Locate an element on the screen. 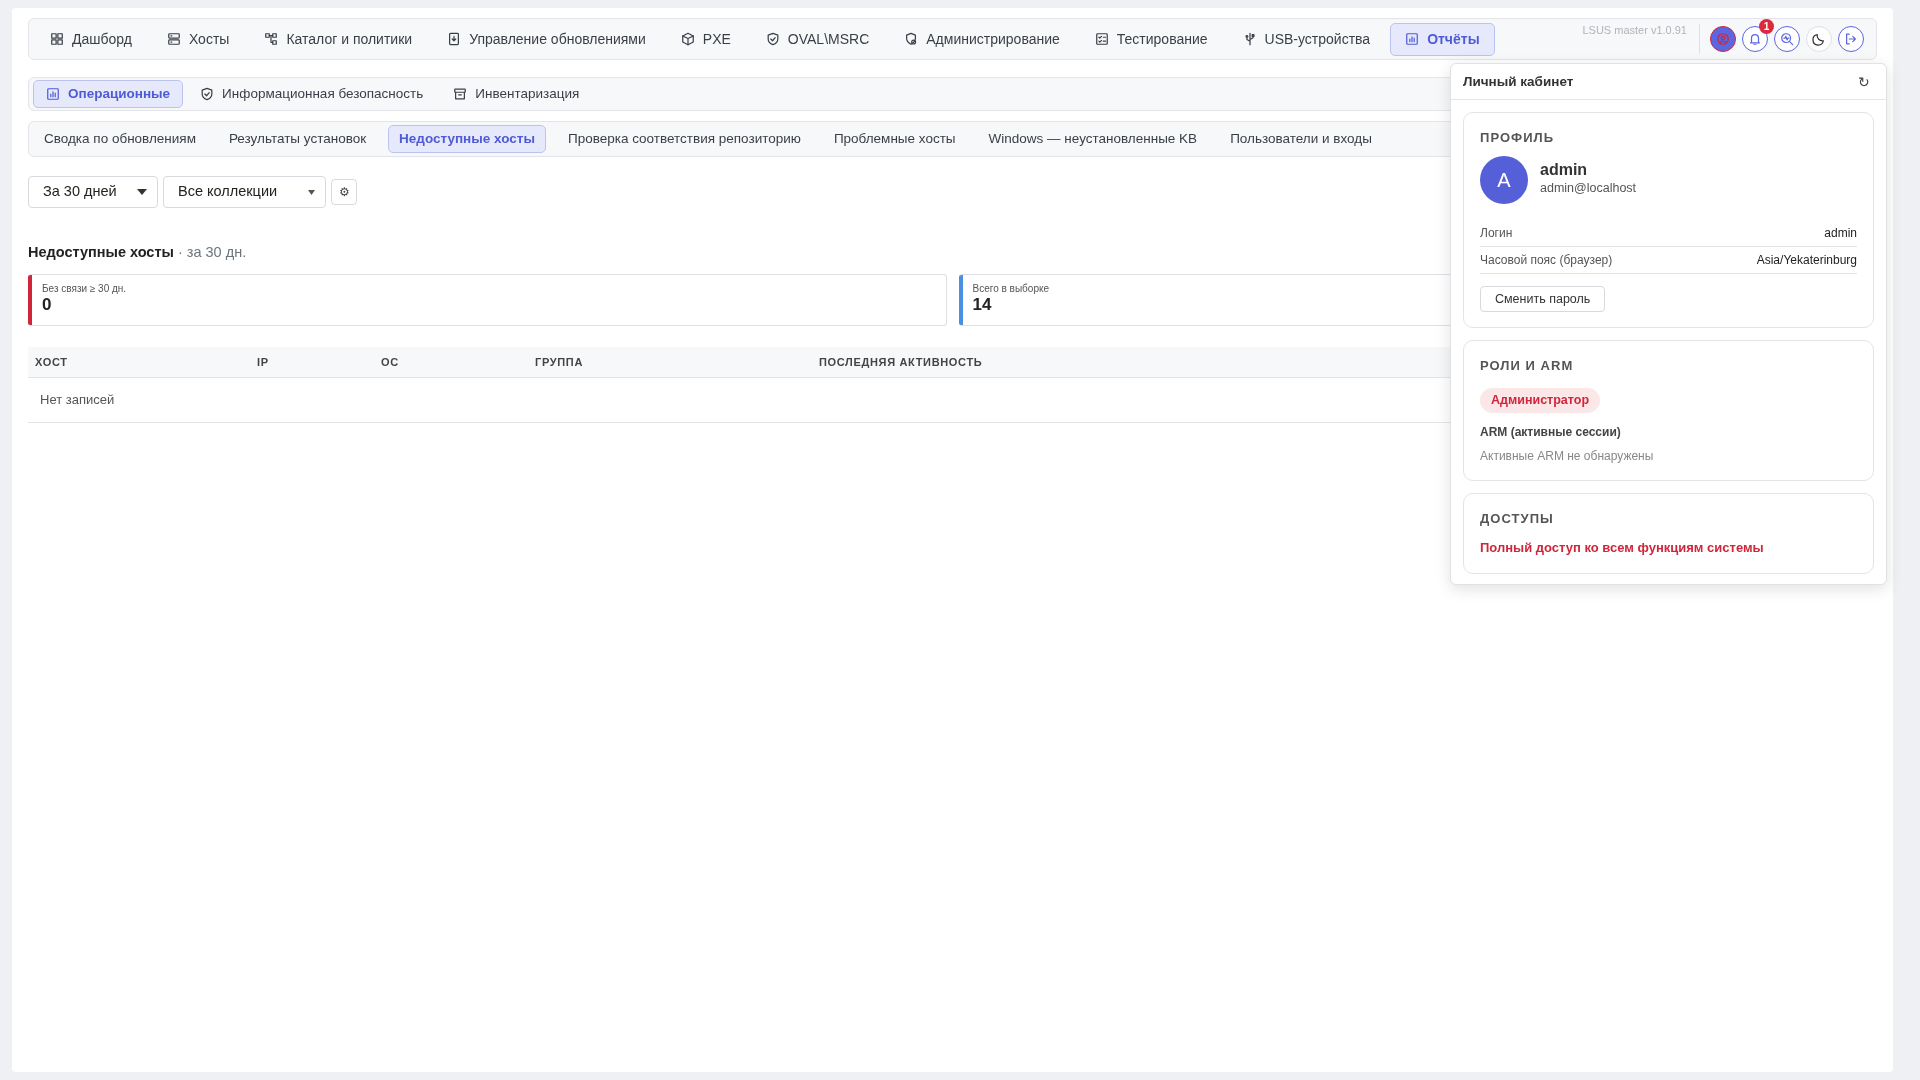 The width and height of the screenshot is (1920, 1080). column-header: ХОСТ is located at coordinates (139, 362).